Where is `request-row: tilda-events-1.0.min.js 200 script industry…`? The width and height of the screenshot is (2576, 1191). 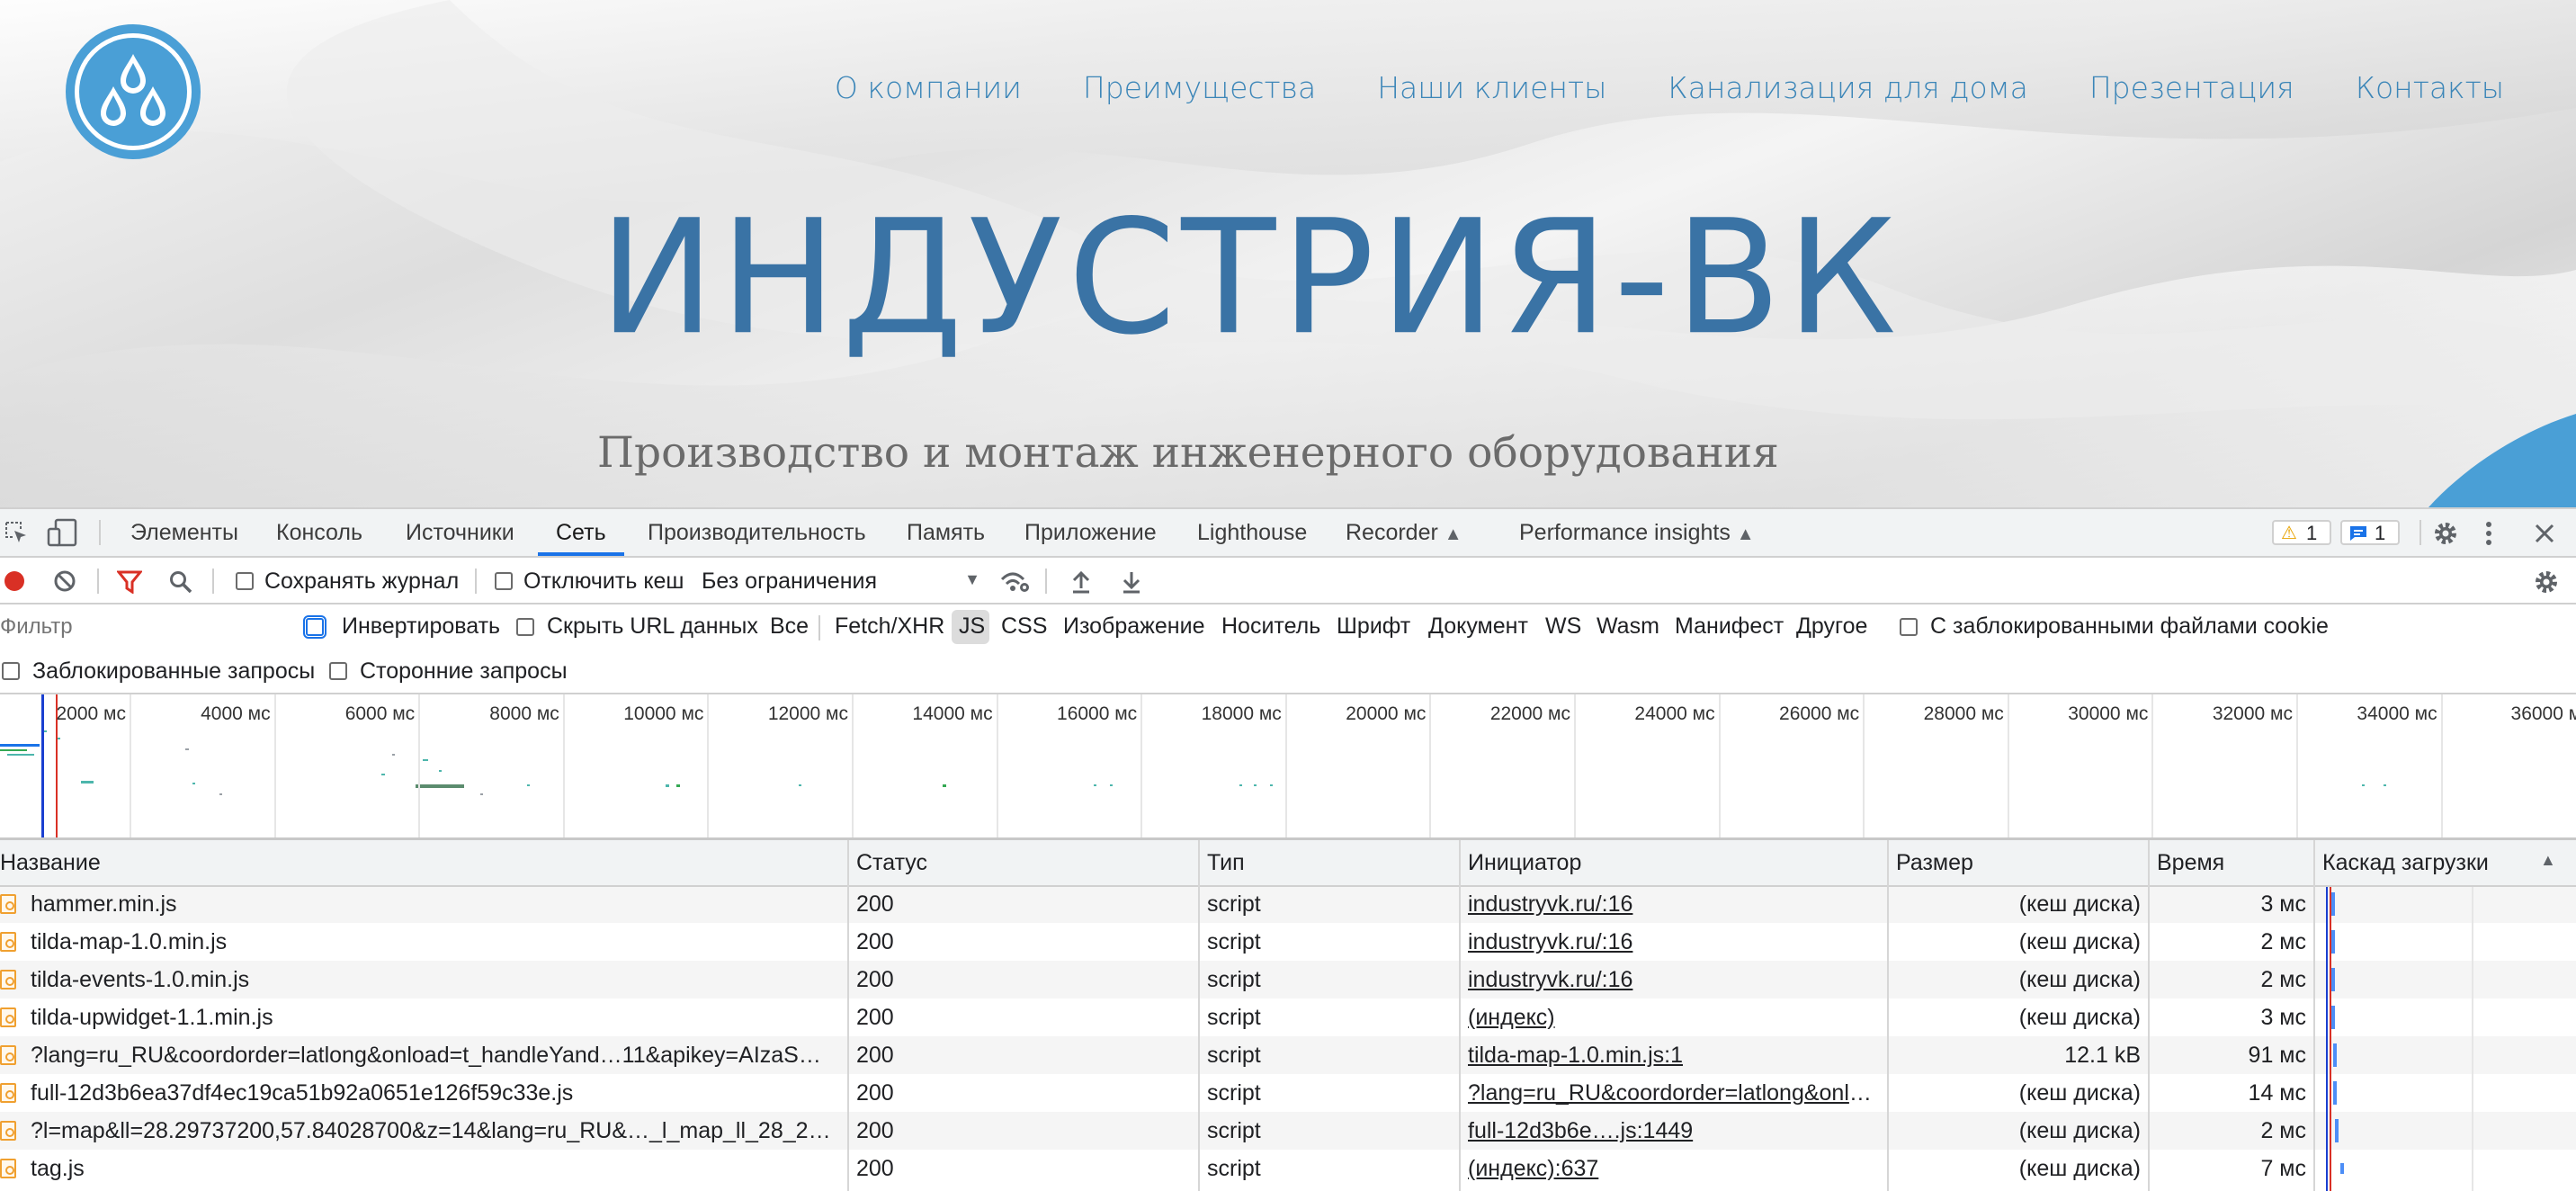
request-row: tilda-events-1.0.min.js 200 script industry… is located at coordinates (1288, 980).